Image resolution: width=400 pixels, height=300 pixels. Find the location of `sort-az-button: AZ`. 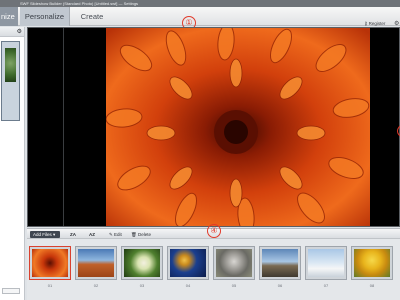

sort-az-button: AZ is located at coordinates (92, 234).